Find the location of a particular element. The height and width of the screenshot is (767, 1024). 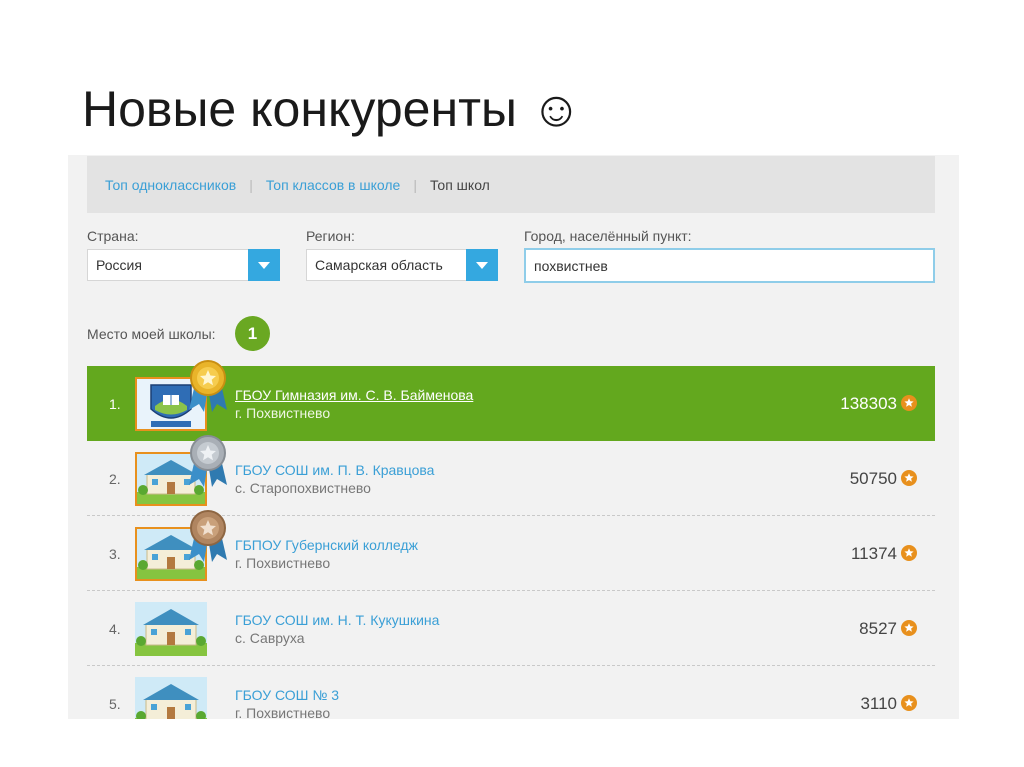

school-city: с. Савруха is located at coordinates (270, 638).